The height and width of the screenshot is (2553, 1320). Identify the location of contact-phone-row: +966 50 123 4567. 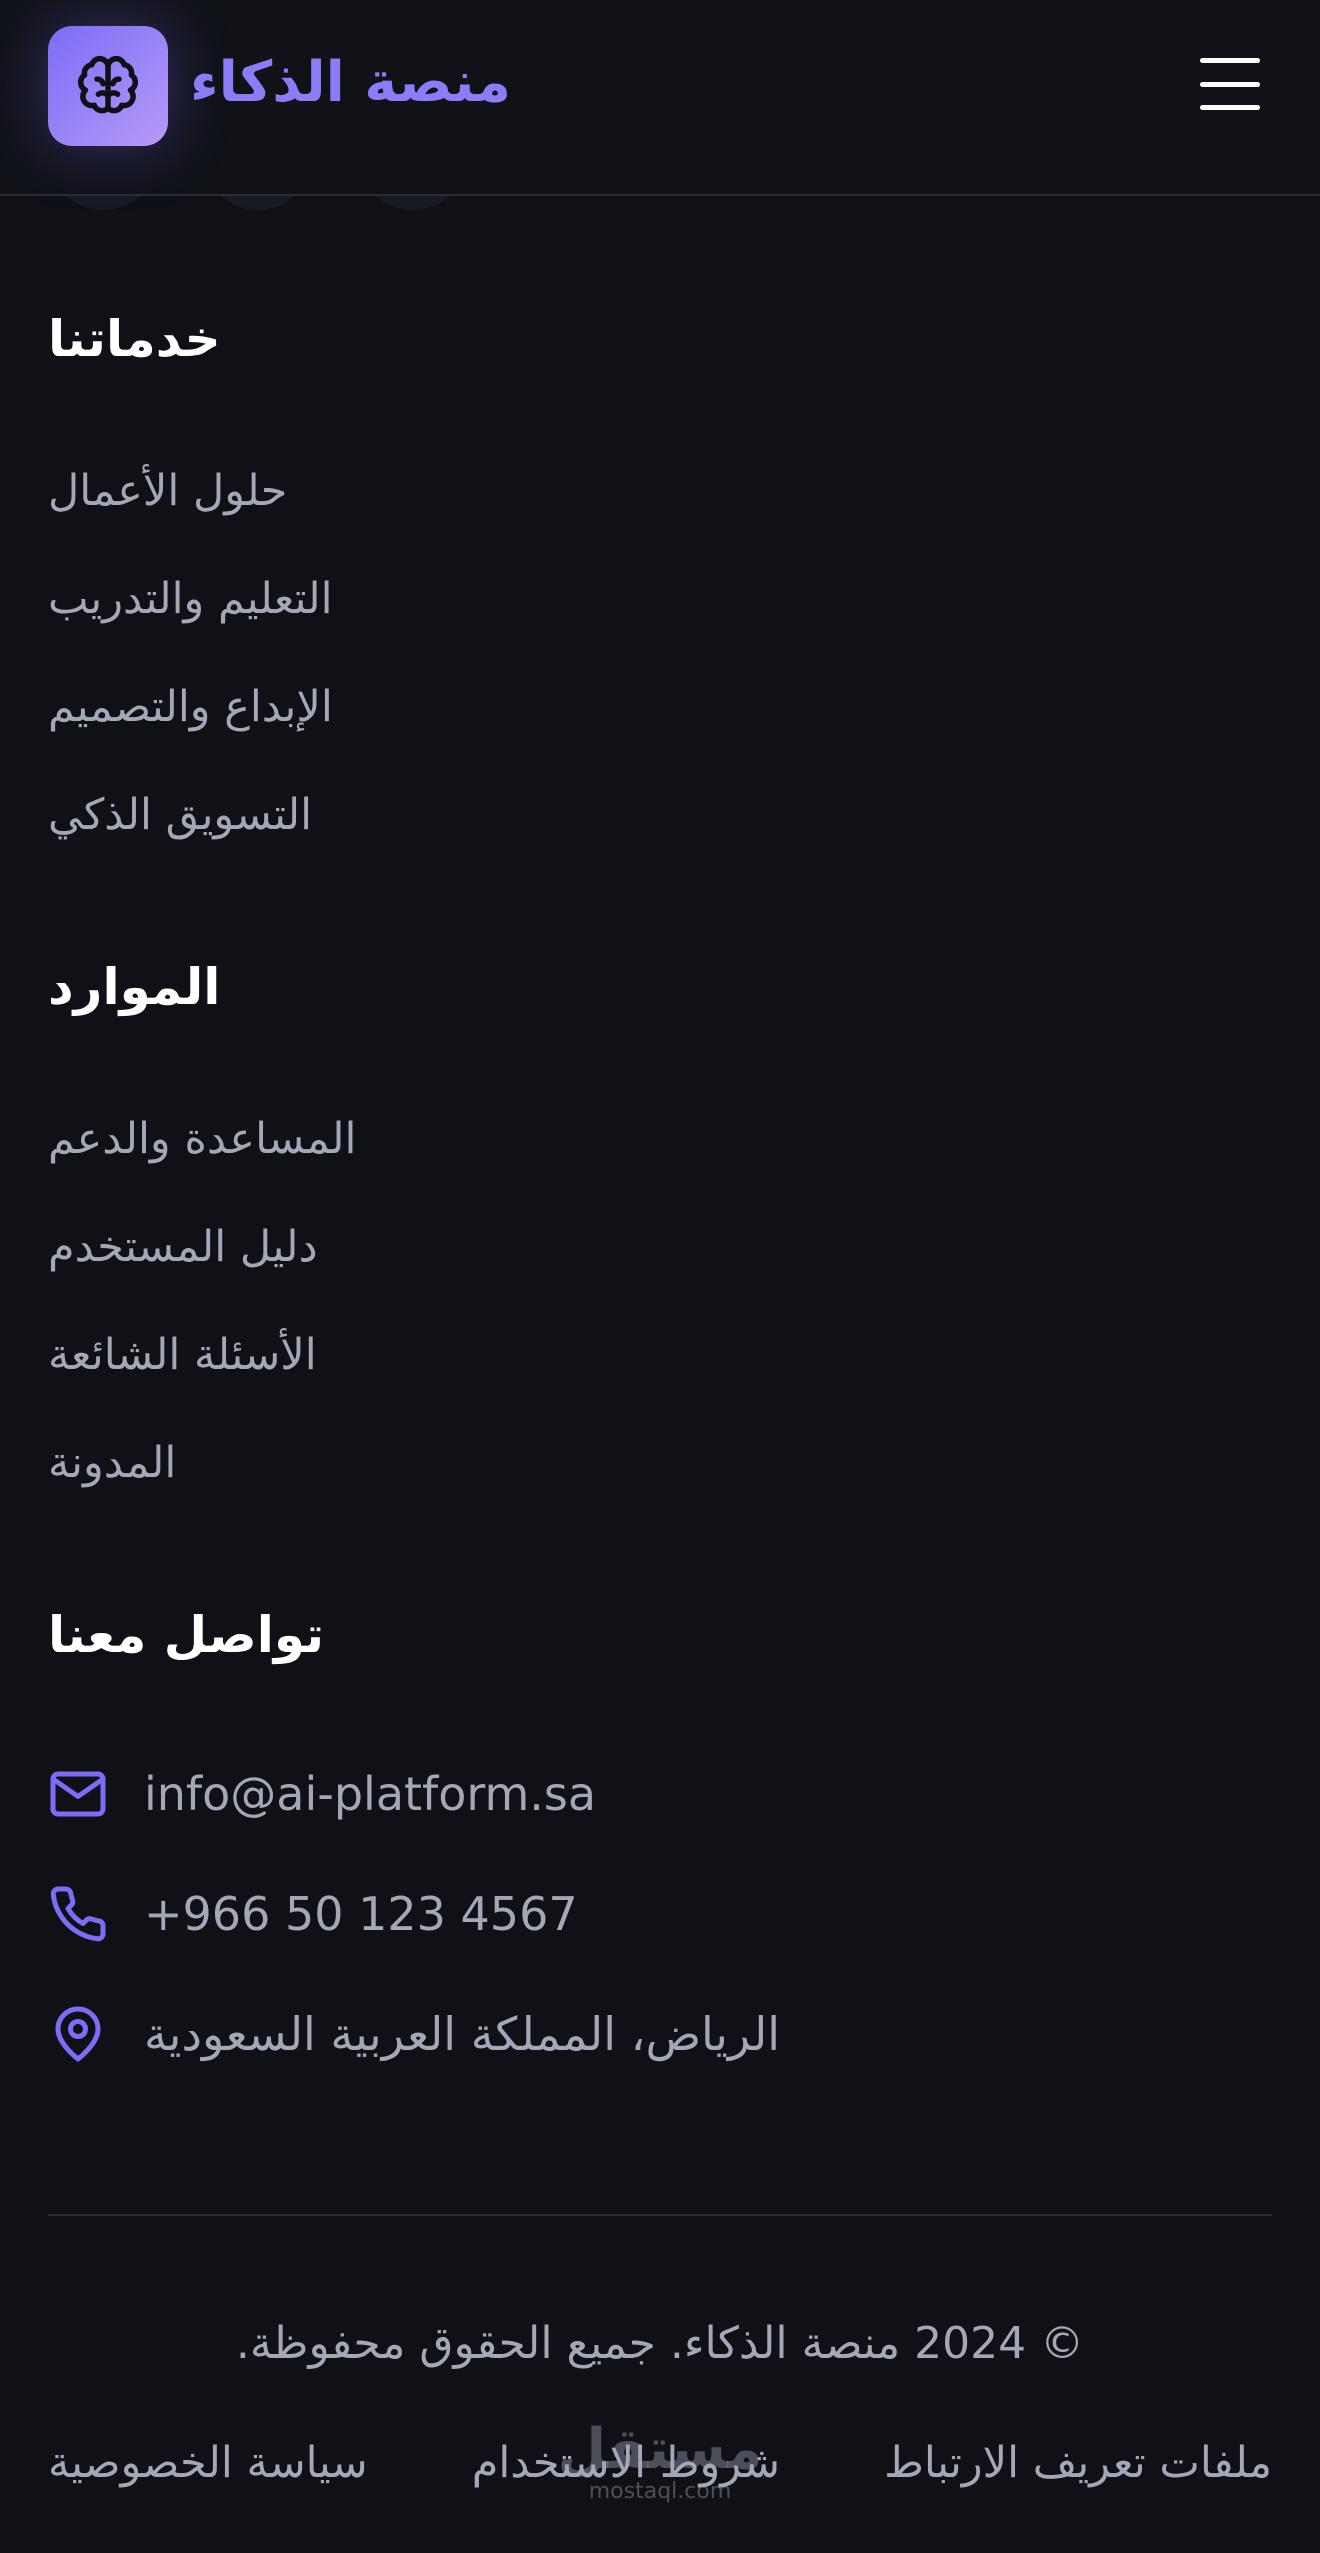
(313, 1914).